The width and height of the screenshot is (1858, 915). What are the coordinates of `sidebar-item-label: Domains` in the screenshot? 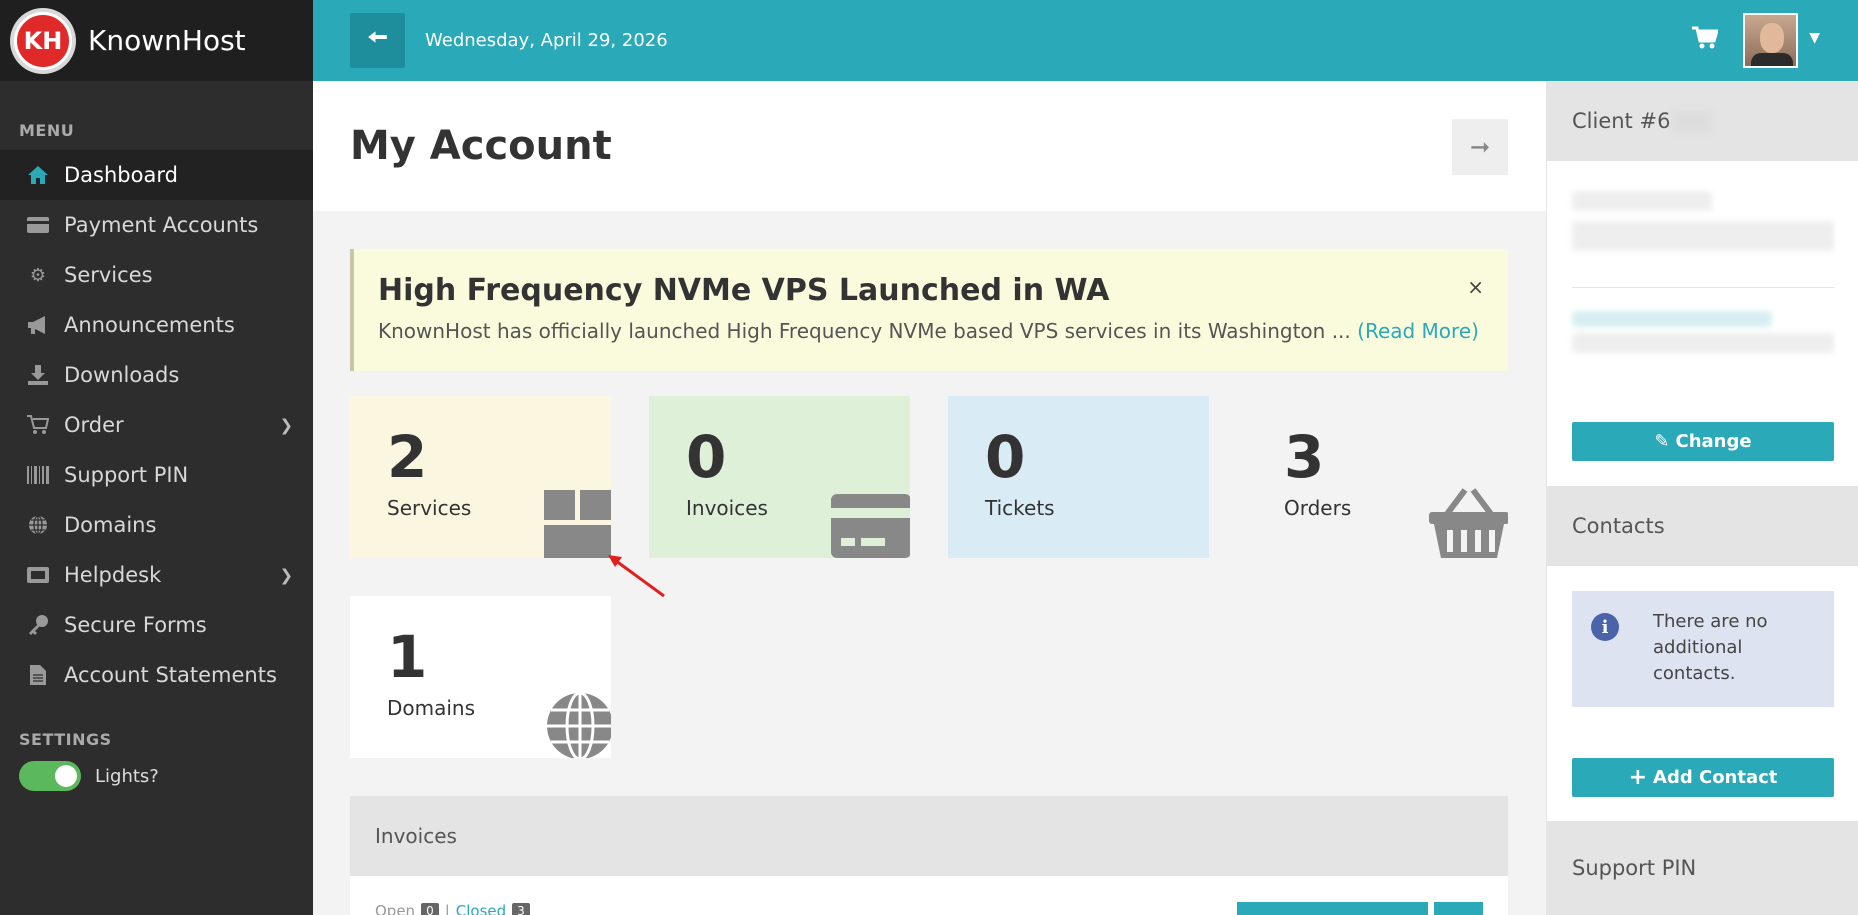 It's located at (110, 525).